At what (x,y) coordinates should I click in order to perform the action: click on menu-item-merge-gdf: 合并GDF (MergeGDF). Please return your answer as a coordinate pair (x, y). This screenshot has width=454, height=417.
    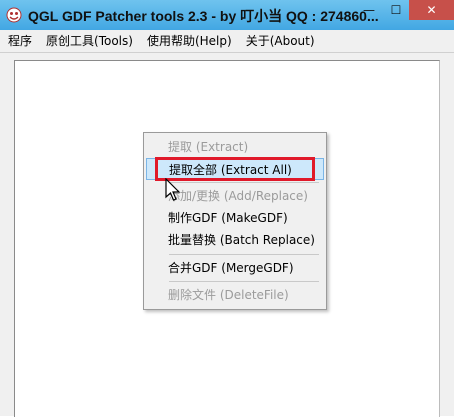
    Looking at the image, I should click on (235, 268).